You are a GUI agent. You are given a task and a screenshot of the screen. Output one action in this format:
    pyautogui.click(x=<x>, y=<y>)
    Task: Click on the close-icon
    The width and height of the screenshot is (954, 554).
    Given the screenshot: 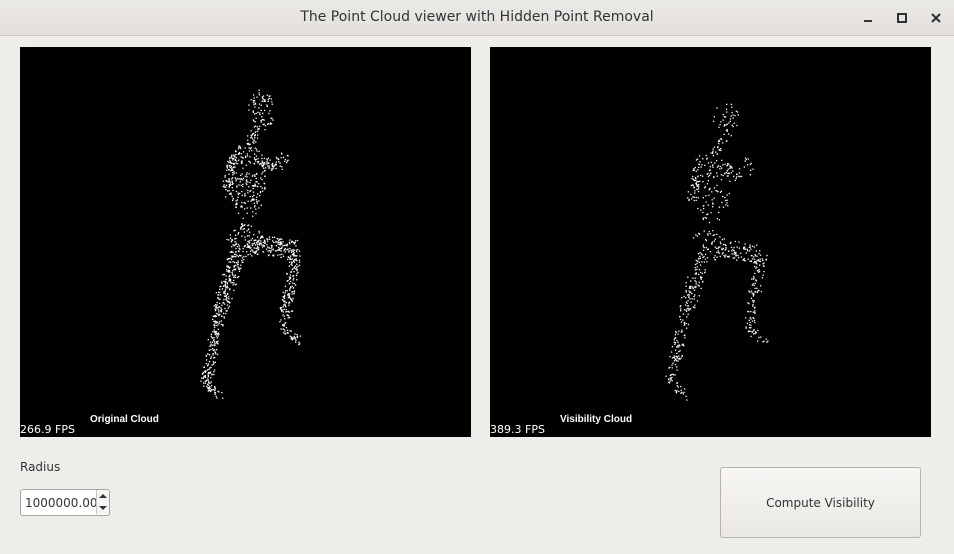 What is the action you would take?
    pyautogui.click(x=936, y=18)
    